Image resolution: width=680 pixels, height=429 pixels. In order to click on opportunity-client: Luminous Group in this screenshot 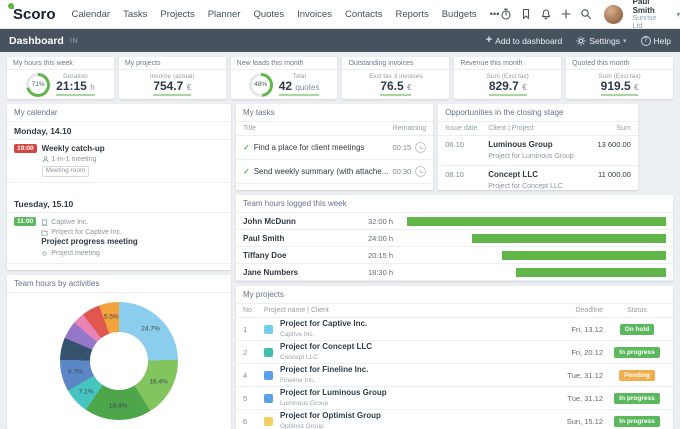, I will do `click(531, 145)`.